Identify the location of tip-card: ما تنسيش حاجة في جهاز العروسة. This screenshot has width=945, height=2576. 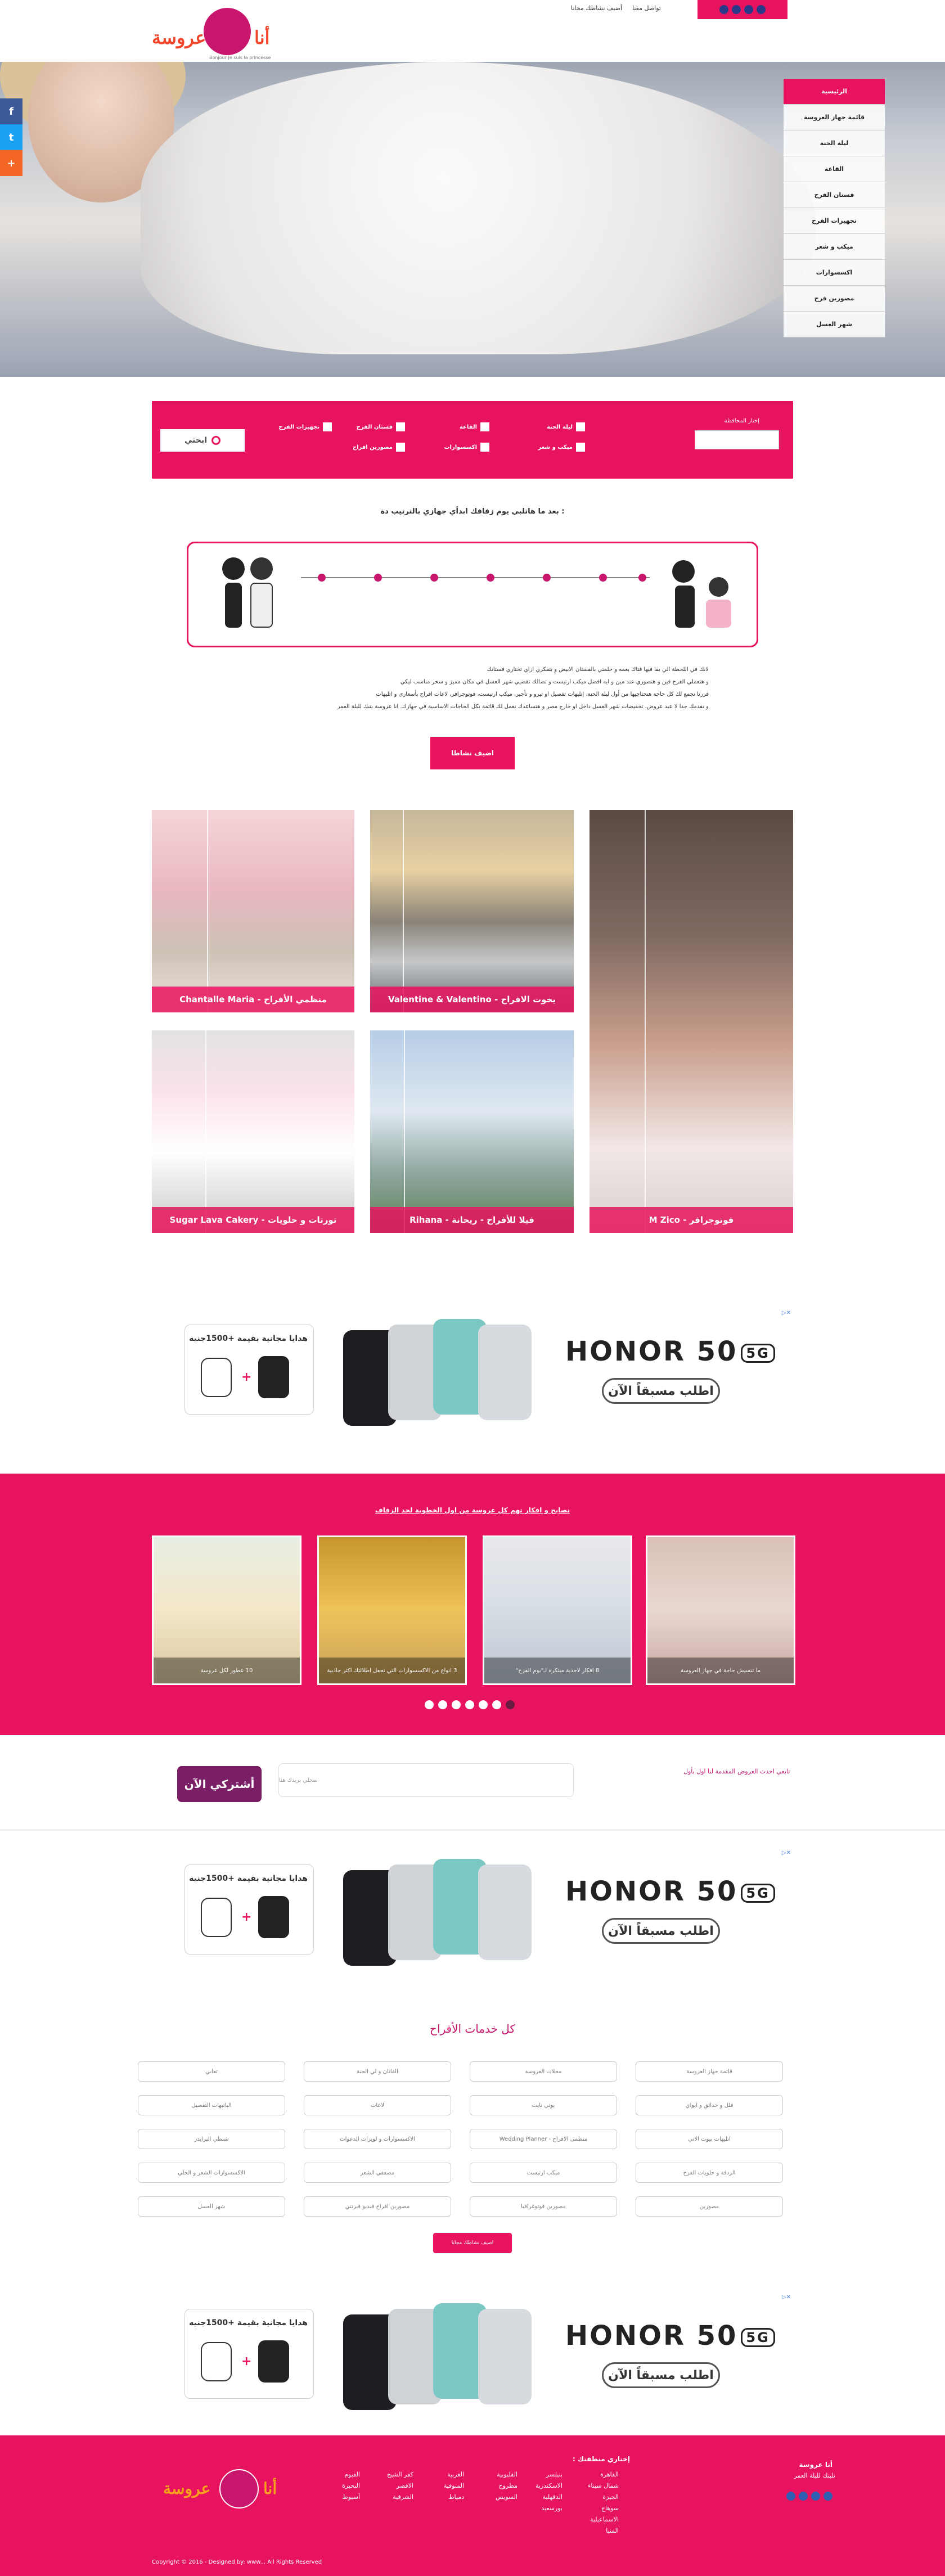
(720, 1610).